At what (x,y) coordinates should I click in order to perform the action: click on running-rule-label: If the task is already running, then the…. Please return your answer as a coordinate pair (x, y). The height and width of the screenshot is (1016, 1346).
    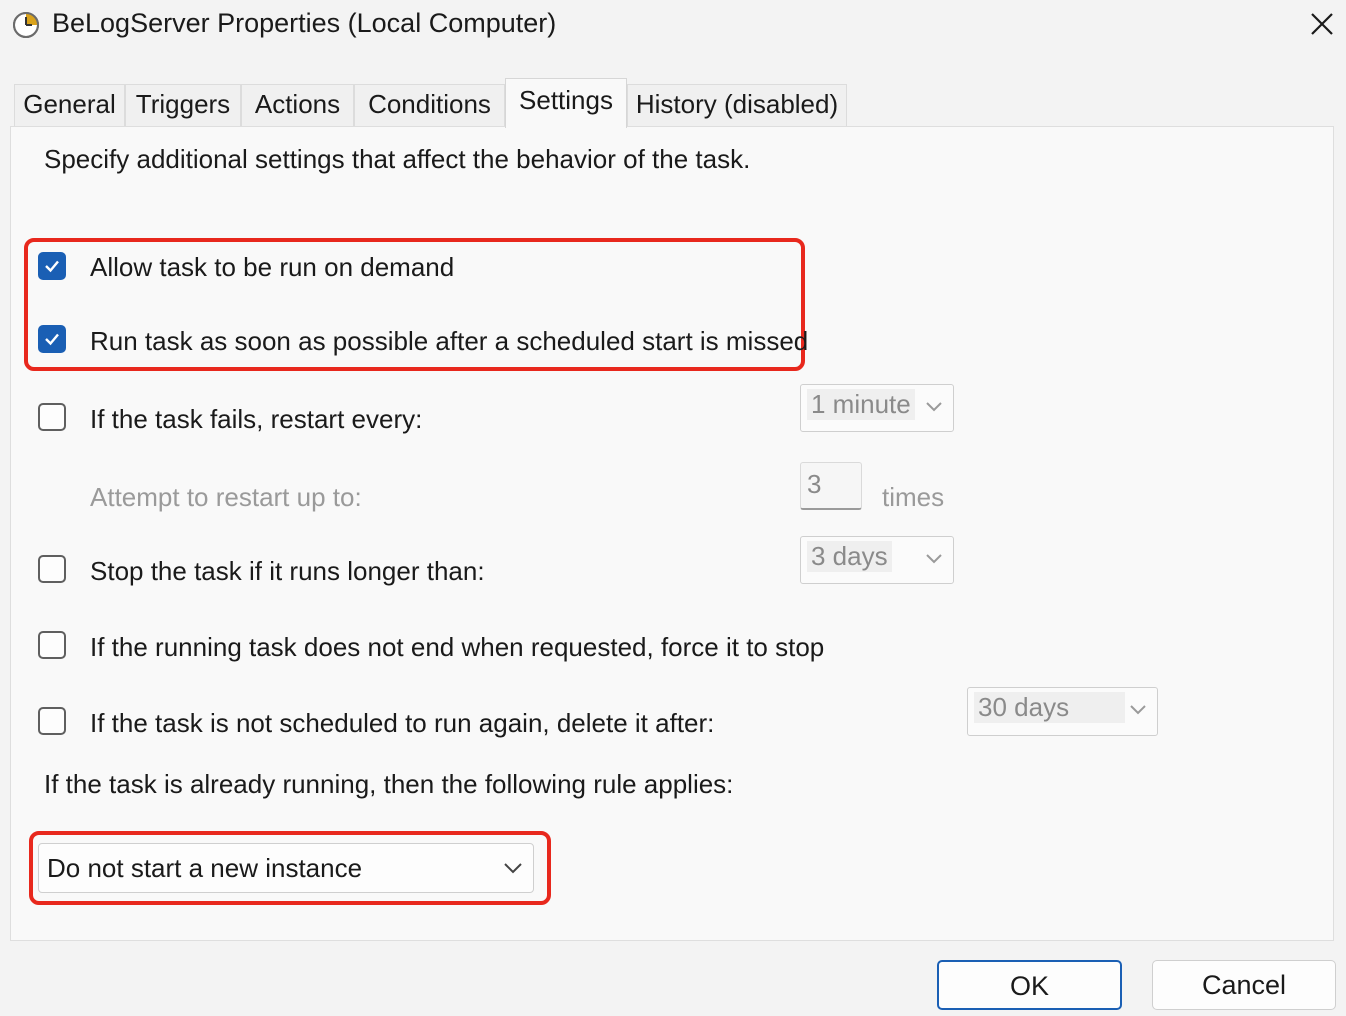
    Looking at the image, I should click on (389, 784).